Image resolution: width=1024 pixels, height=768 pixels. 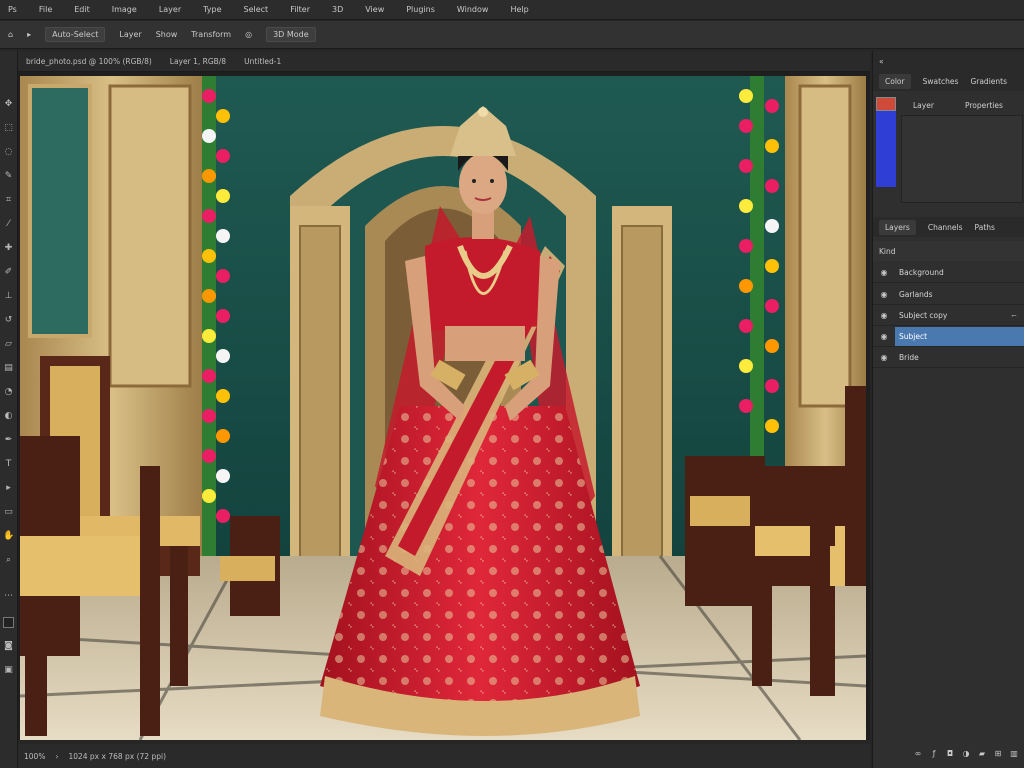 I want to click on panel-header-bar: «, so click(x=948, y=61).